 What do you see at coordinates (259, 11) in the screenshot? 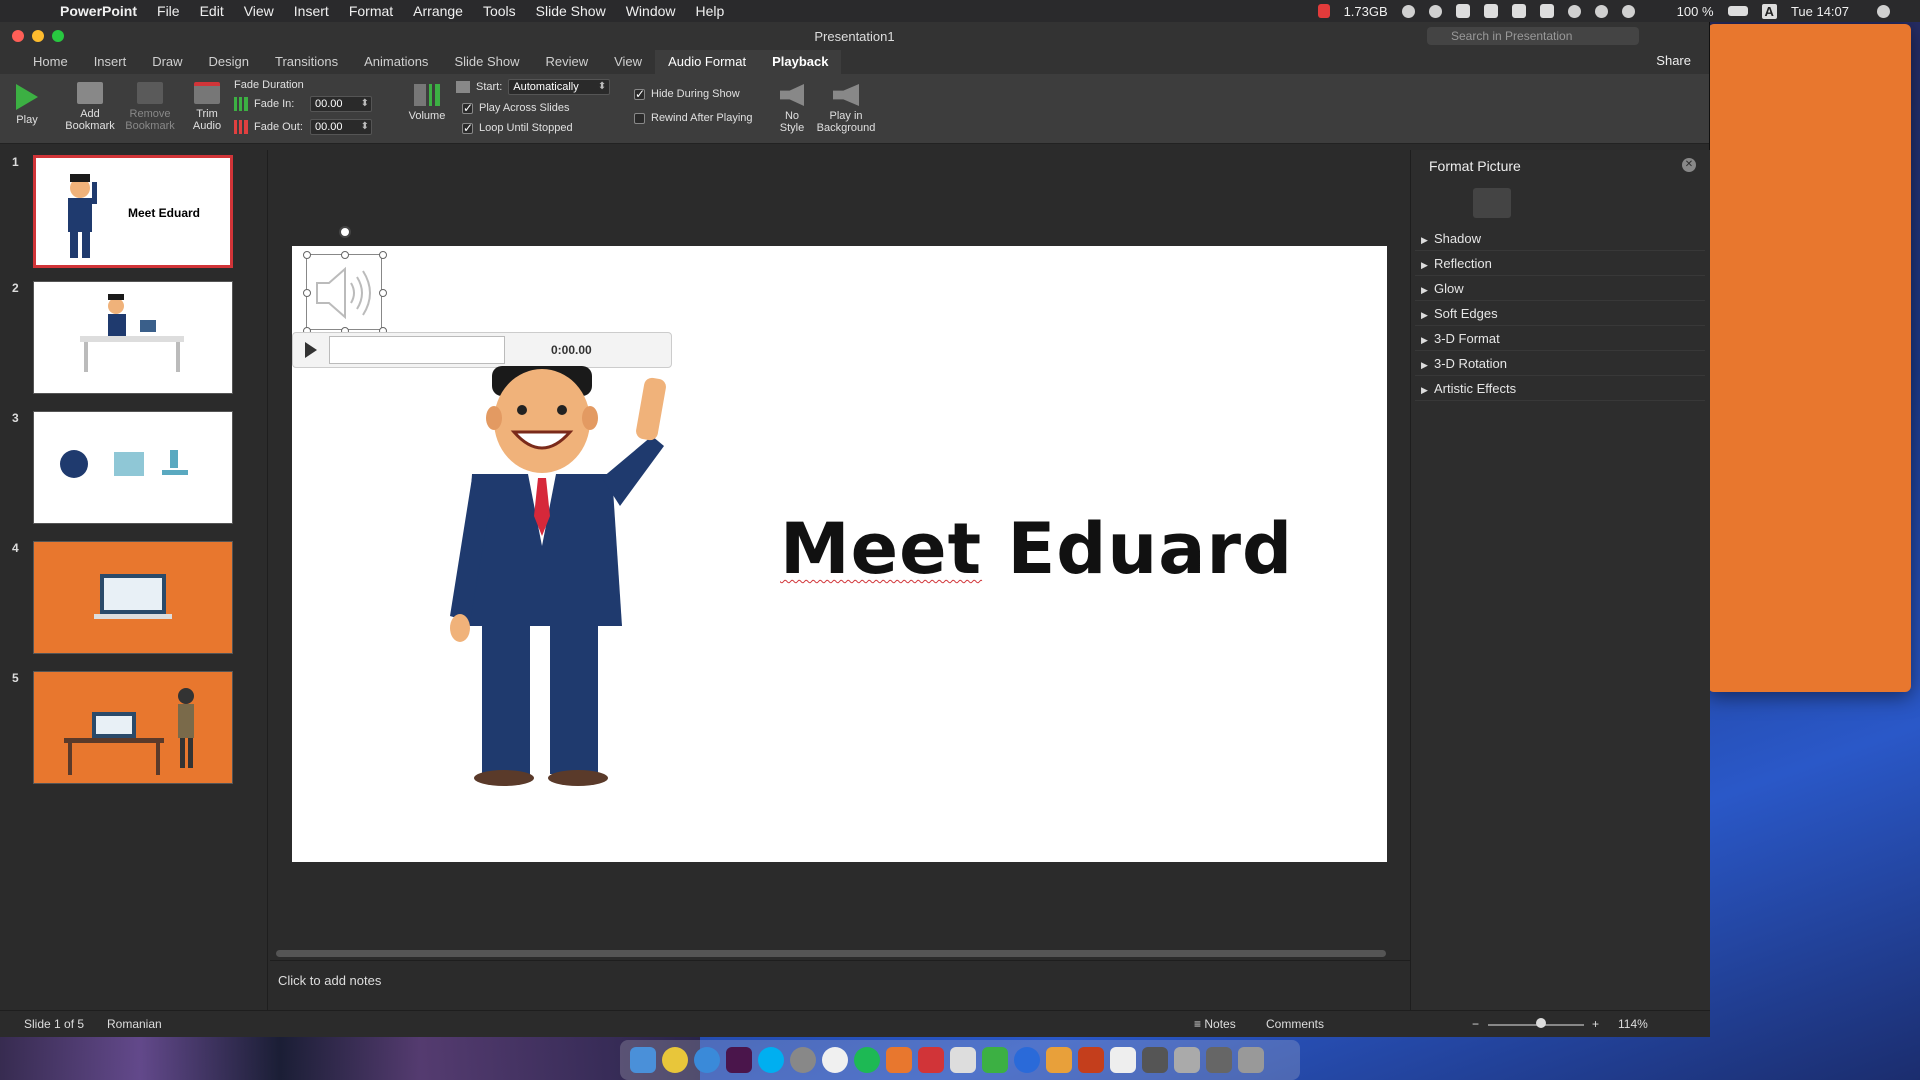
I see `menu-view: View` at bounding box center [259, 11].